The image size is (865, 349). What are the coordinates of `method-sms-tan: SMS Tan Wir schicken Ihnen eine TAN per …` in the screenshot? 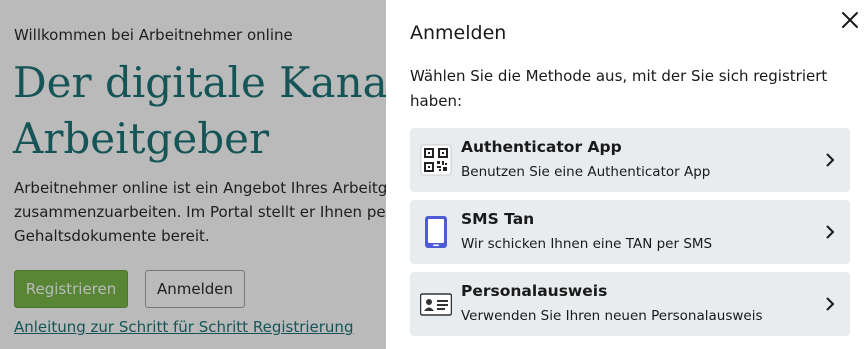 It's located at (630, 232).